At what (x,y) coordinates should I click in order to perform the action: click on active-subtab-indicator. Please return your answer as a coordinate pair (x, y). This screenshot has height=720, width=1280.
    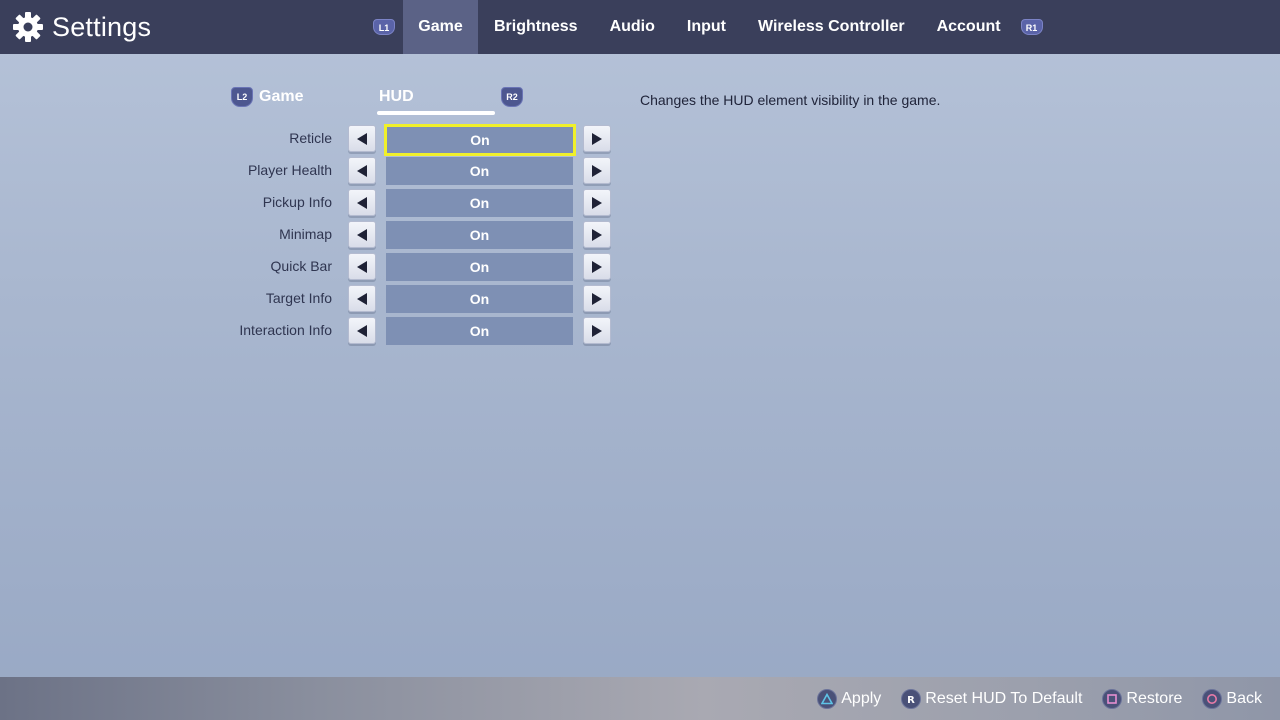
    Looking at the image, I should click on (436, 113).